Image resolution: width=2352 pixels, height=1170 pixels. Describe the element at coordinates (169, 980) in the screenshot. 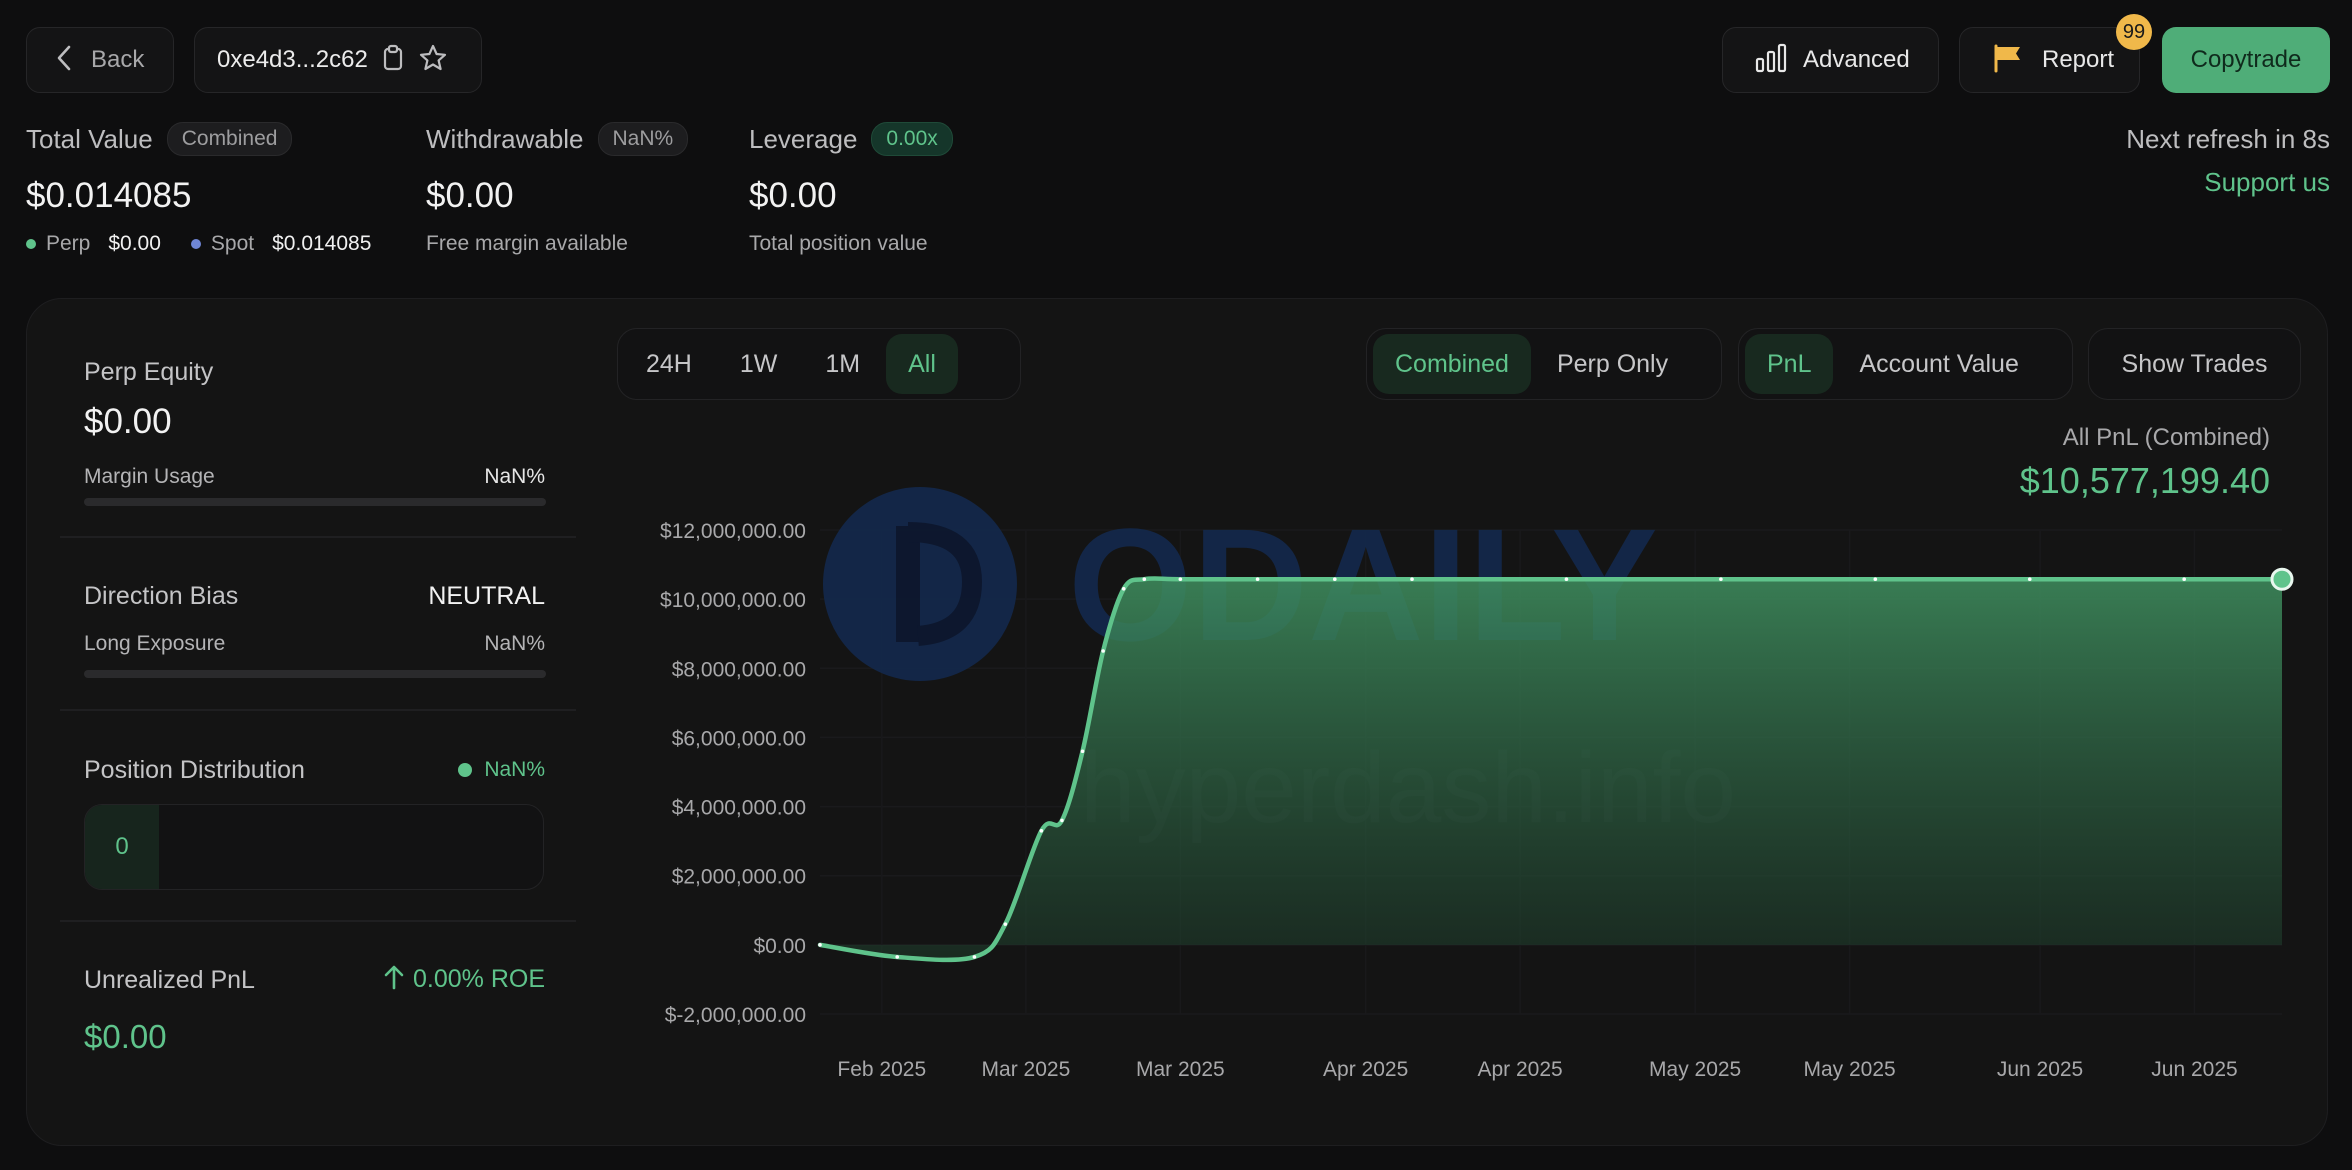

I see `unrealized-pnl-label: Unrealized PnL` at that location.